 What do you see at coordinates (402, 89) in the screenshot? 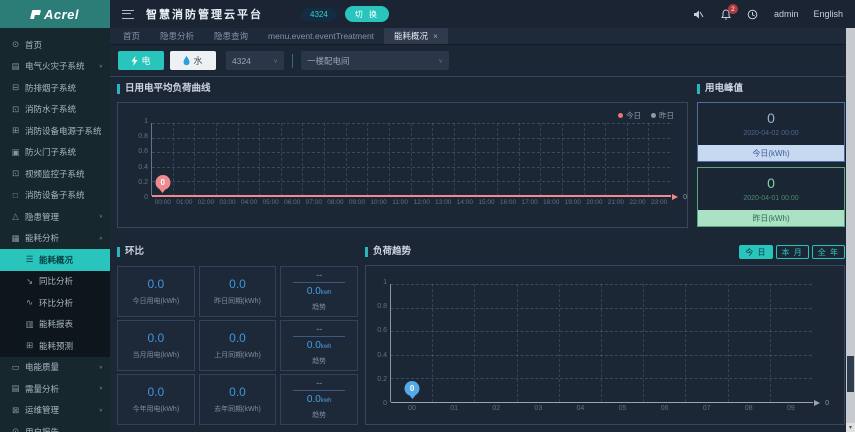
I see `panel-title: 日用电平均负荷曲线` at bounding box center [402, 89].